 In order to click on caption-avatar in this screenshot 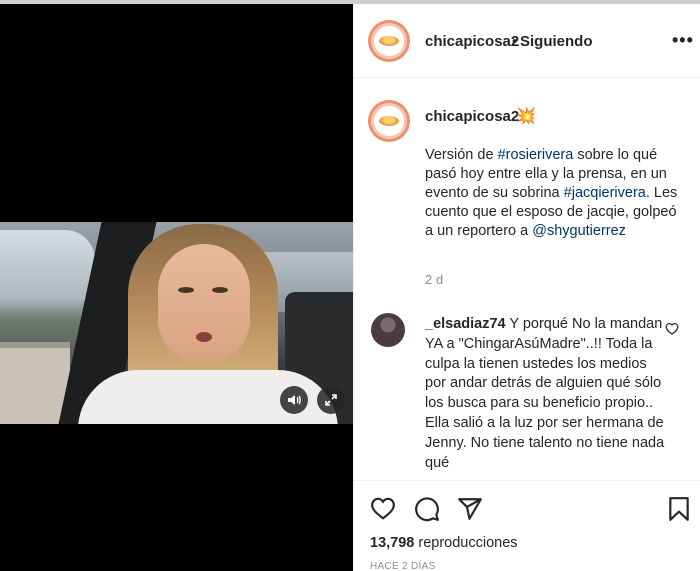, I will do `click(389, 121)`.